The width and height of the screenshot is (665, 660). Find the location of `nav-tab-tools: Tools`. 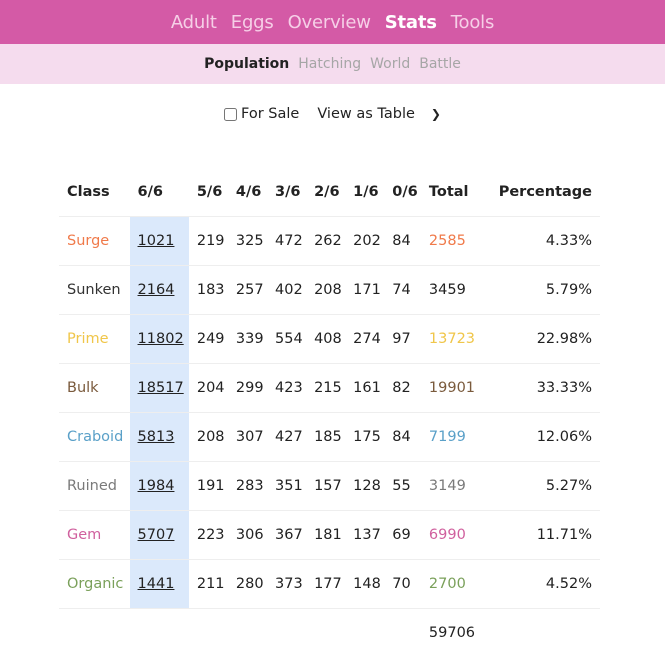

nav-tab-tools: Tools is located at coordinates (473, 22).